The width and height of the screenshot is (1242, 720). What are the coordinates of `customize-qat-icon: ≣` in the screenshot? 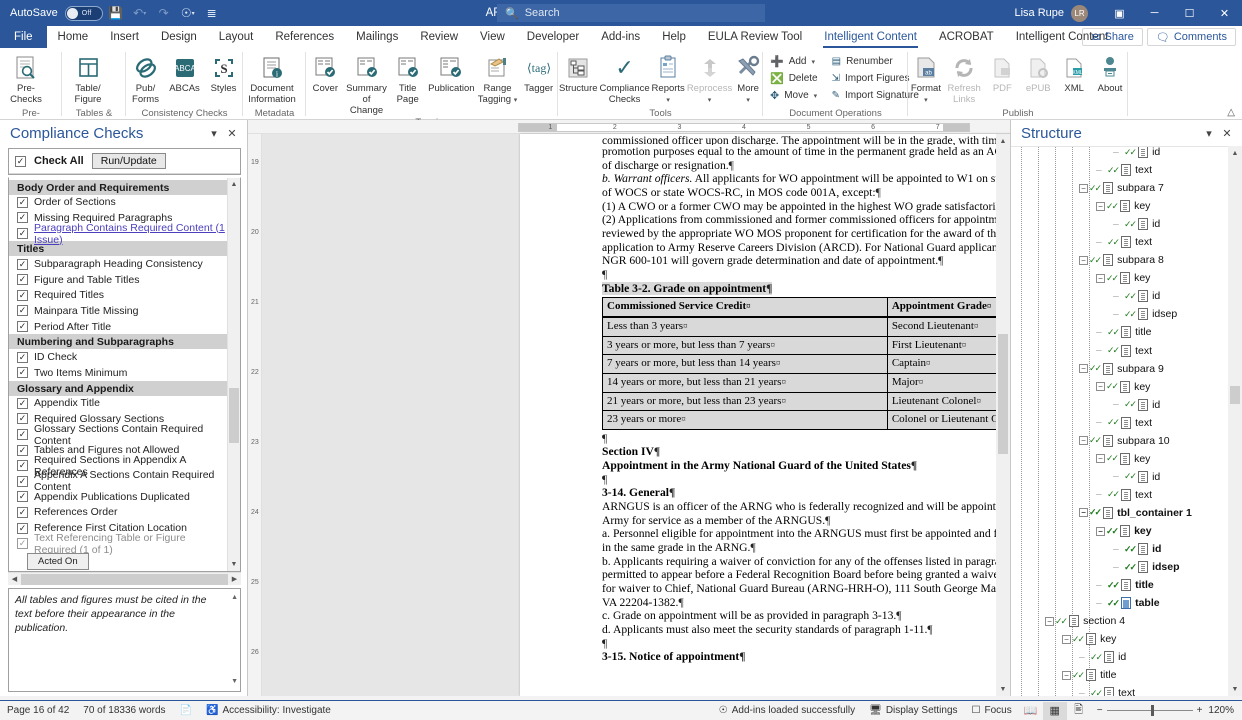 It's located at (212, 13).